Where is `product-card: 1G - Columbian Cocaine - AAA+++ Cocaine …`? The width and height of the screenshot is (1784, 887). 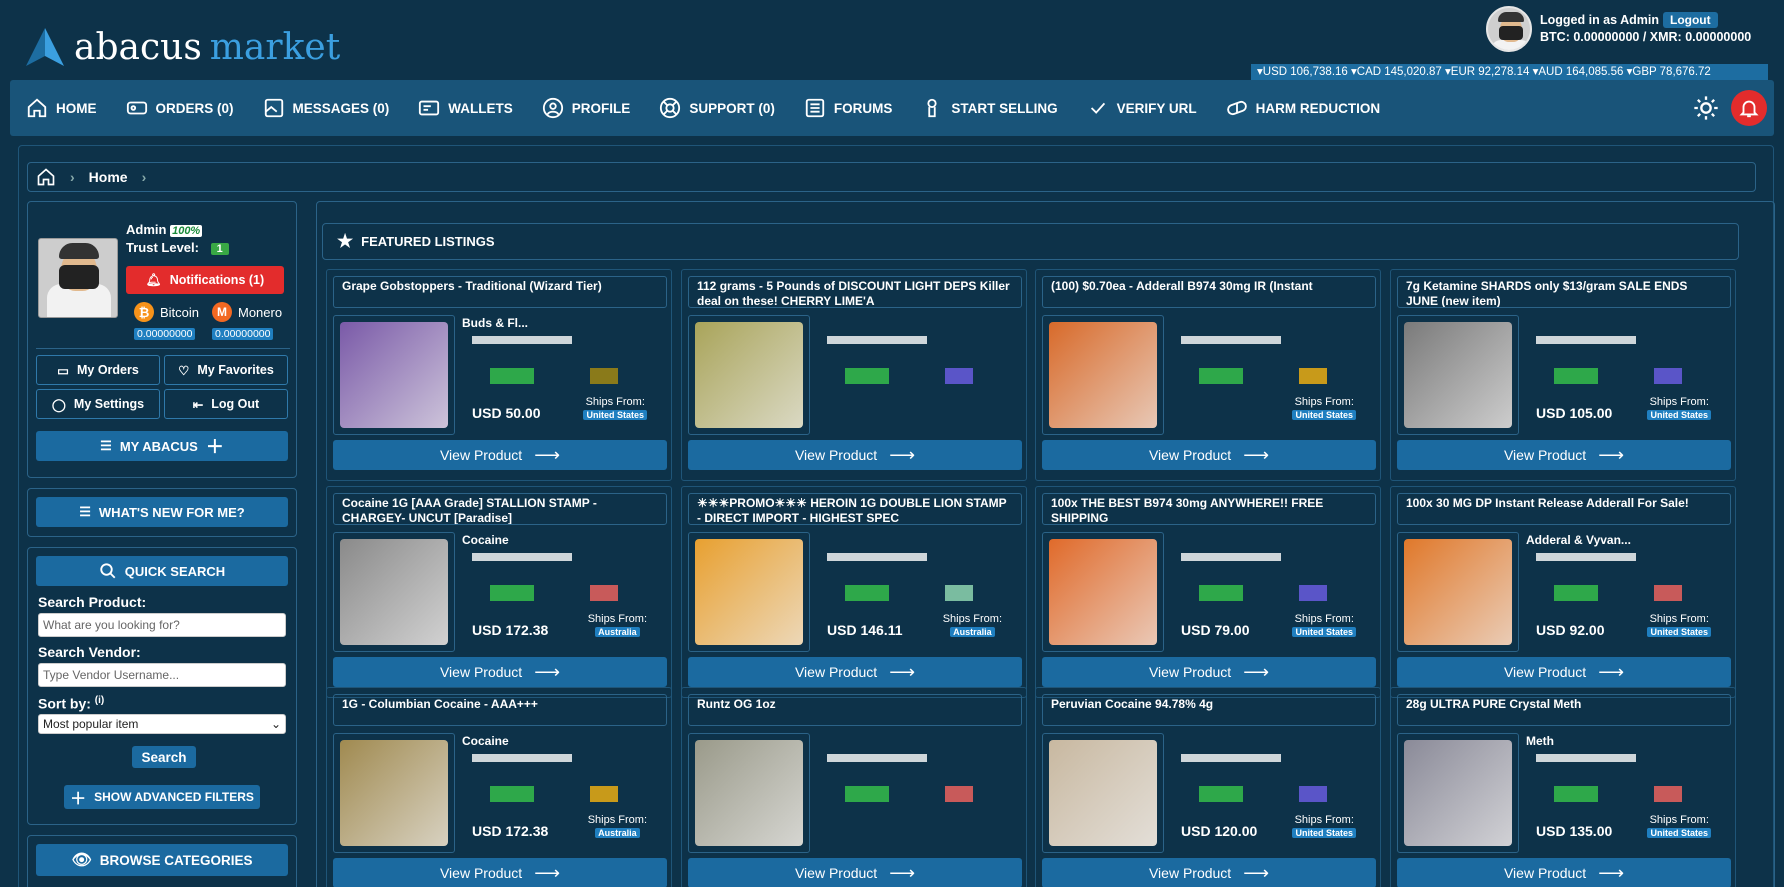
product-card: 1G - Columbian Cocaine - AAA+++ Cocaine … is located at coordinates (499, 787).